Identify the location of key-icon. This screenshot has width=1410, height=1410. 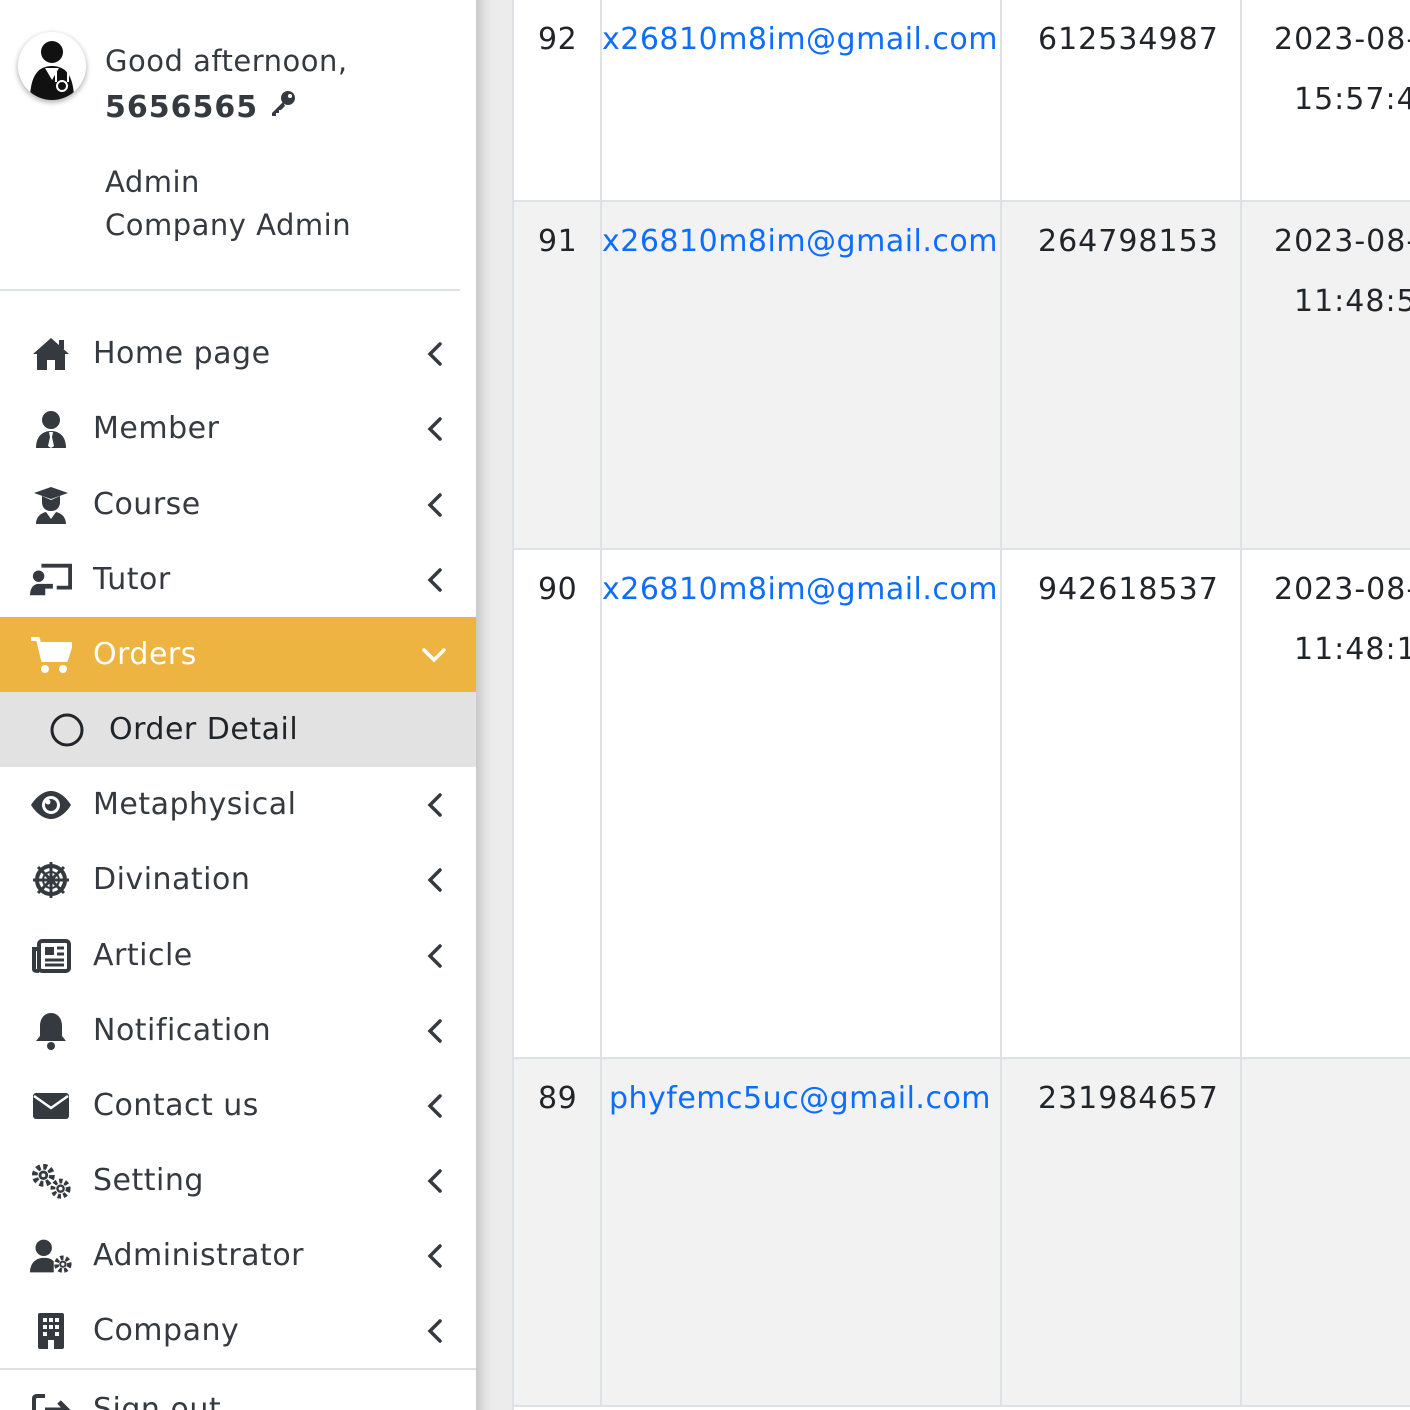
(283, 107).